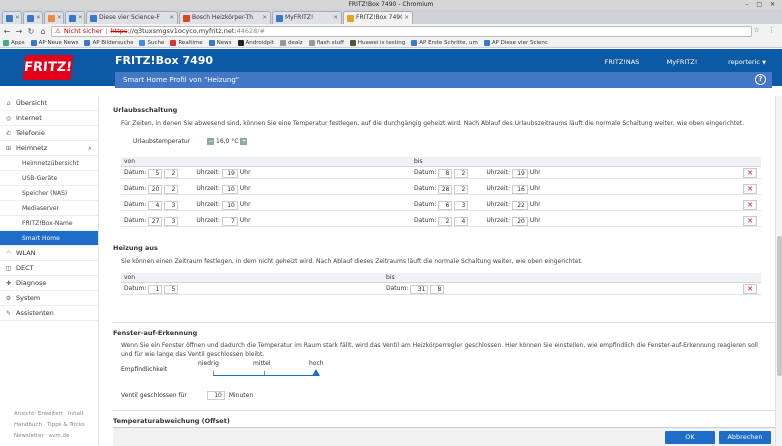 Image resolution: width=782 pixels, height=446 pixels. I want to click on bis-month-input: 4, so click(461, 221).